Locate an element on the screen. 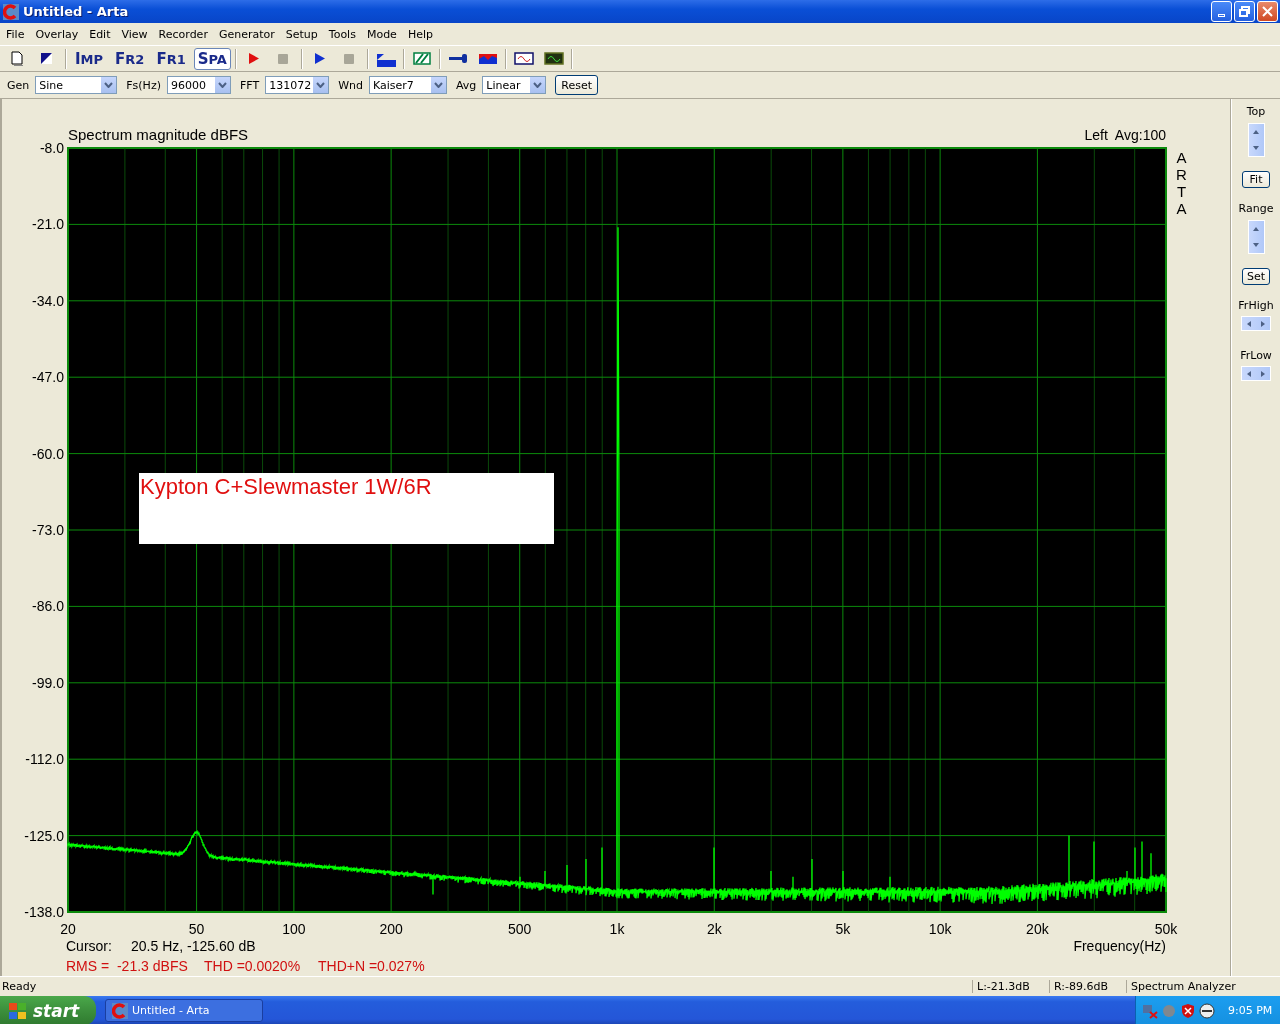 The width and height of the screenshot is (1280, 1024). measurement-text: RMS = -21.3 dBFS is located at coordinates (127, 966).